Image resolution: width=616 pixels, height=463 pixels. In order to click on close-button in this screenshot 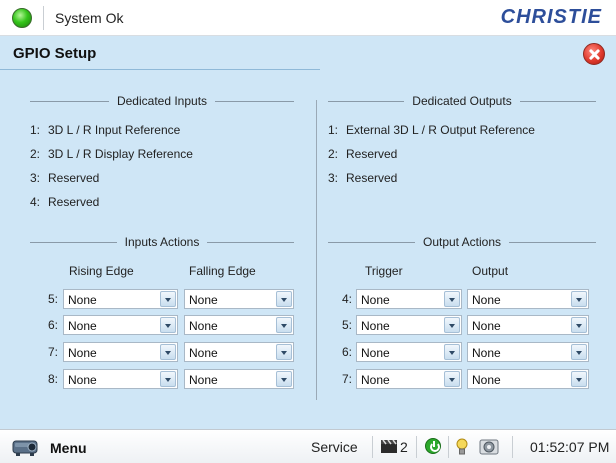, I will do `click(594, 54)`.